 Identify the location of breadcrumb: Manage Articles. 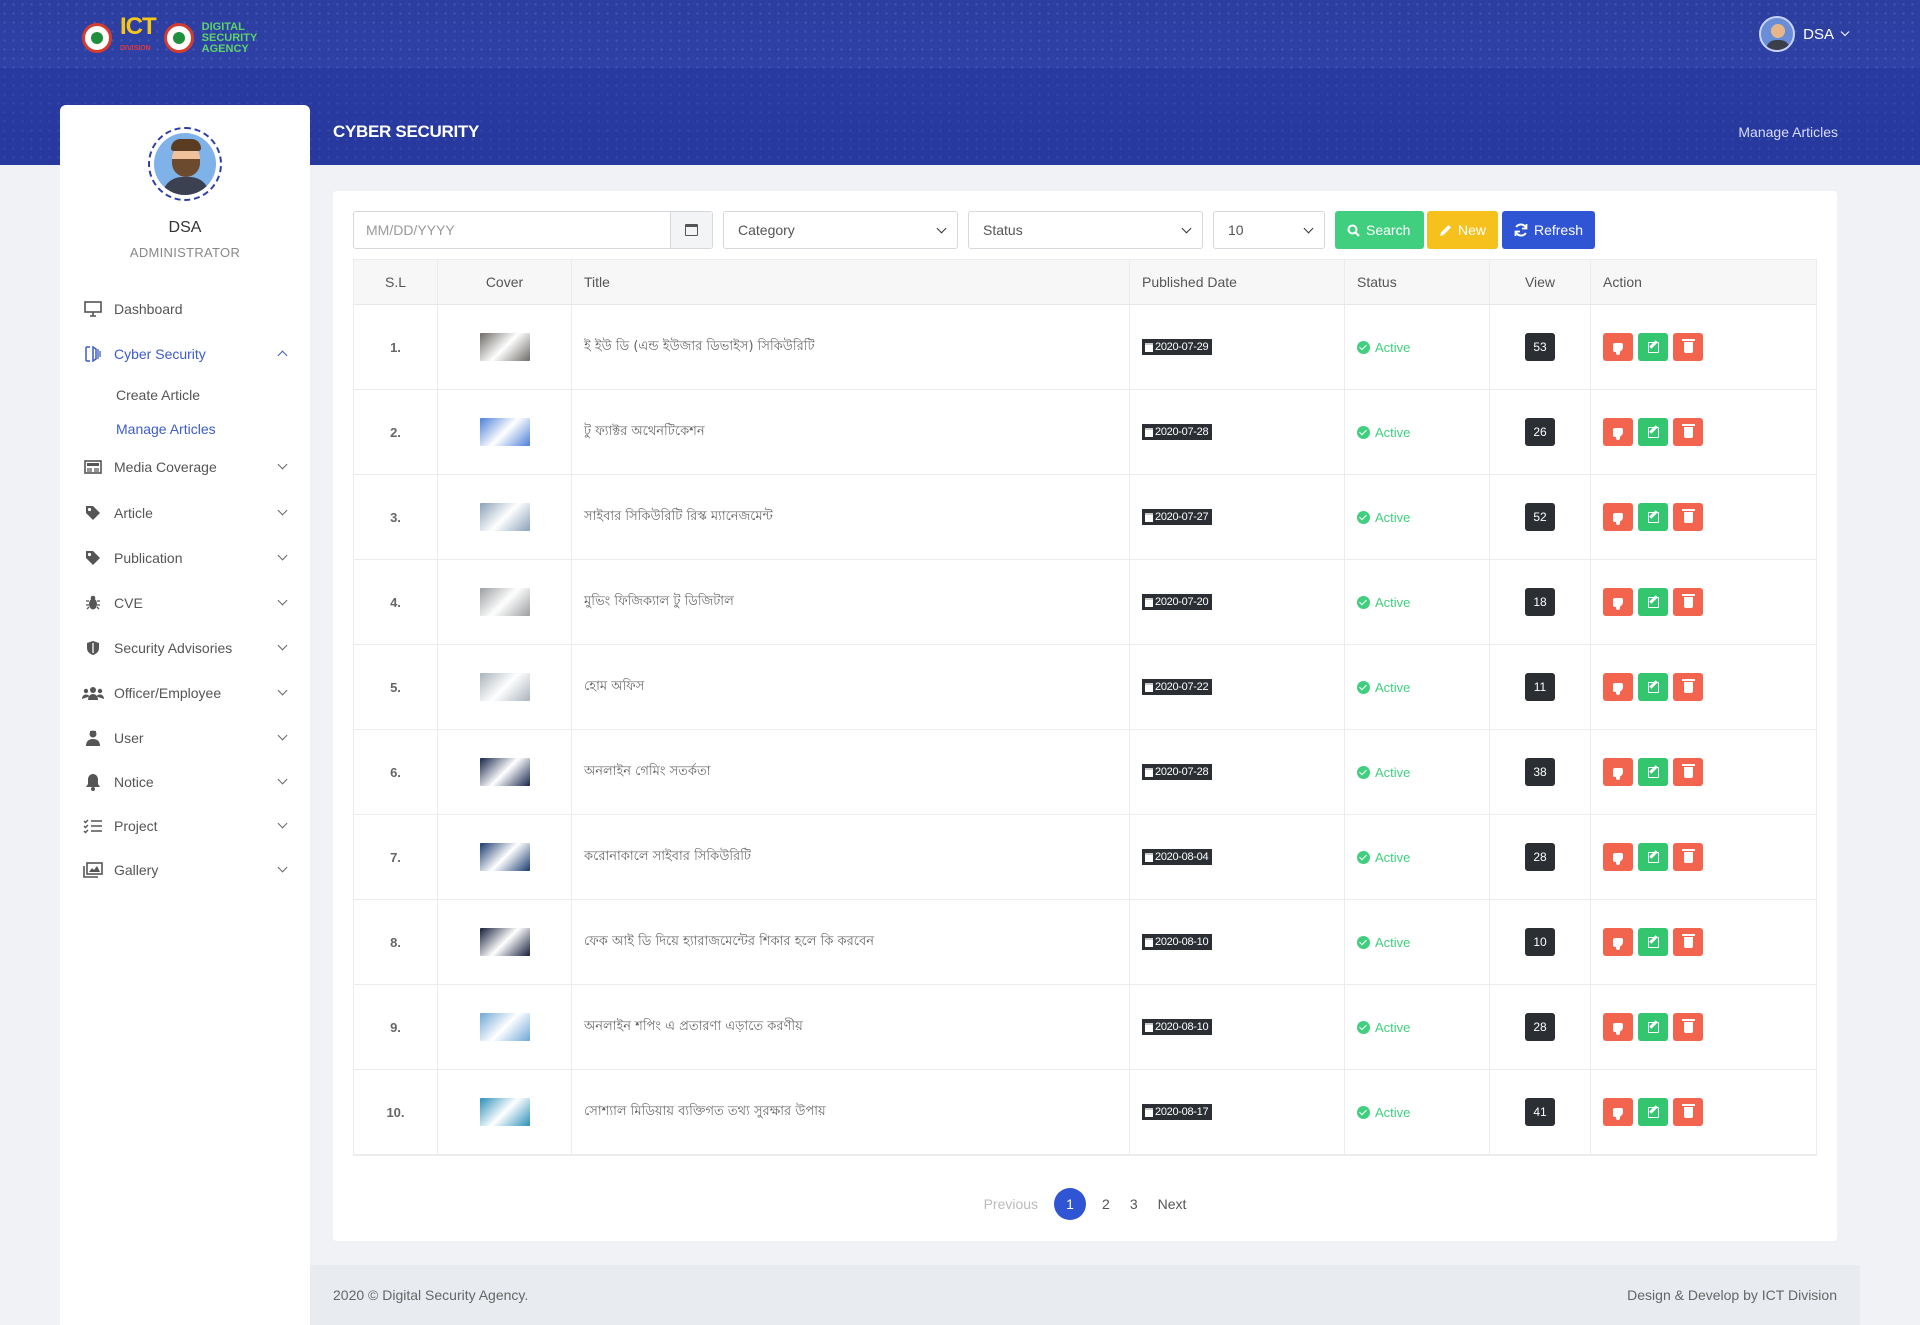
(1788, 132).